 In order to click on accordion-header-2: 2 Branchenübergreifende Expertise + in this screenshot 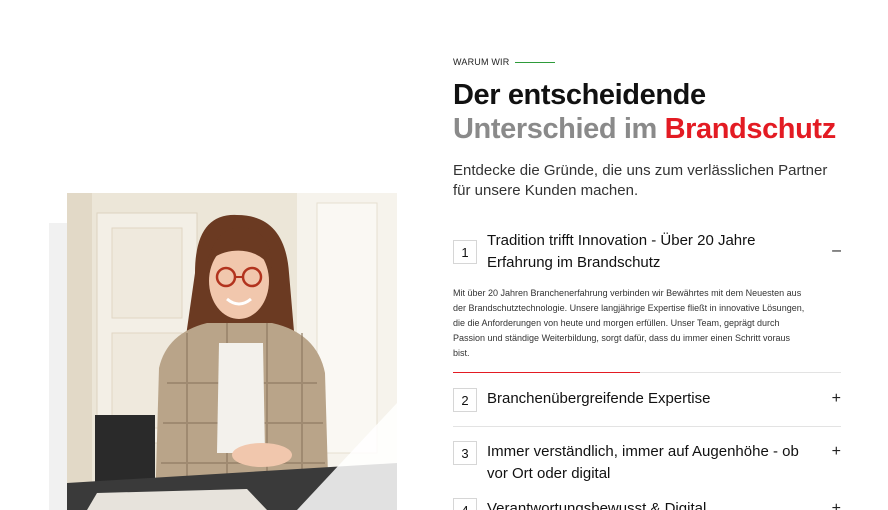, I will do `click(647, 400)`.